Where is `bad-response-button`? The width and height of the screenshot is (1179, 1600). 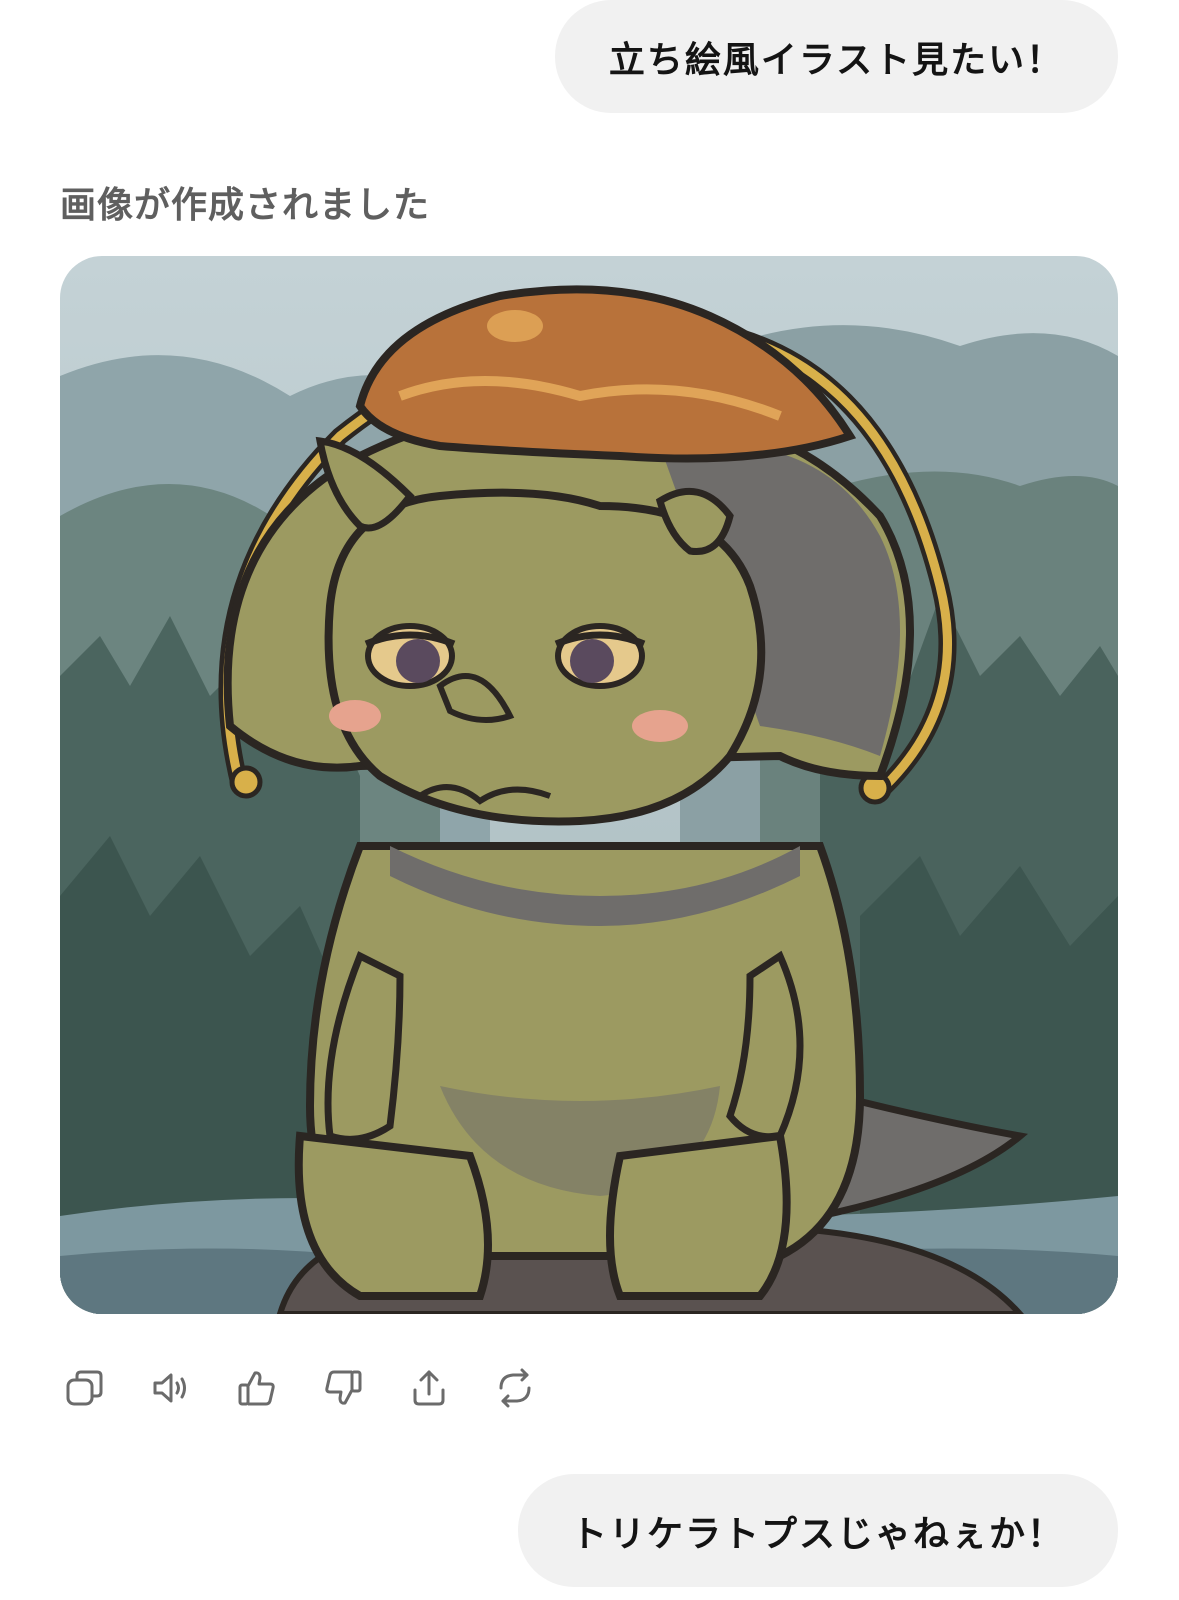 bad-response-button is located at coordinates (343, 1388).